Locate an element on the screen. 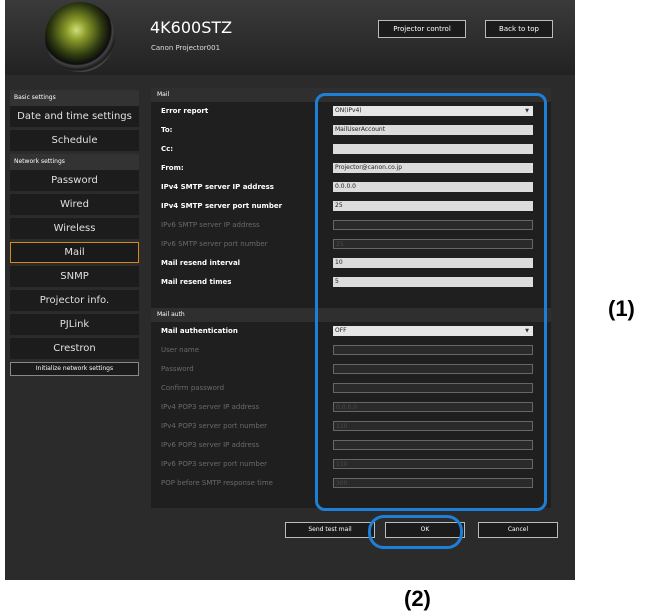  field-label: Mail resend interval is located at coordinates (201, 263).